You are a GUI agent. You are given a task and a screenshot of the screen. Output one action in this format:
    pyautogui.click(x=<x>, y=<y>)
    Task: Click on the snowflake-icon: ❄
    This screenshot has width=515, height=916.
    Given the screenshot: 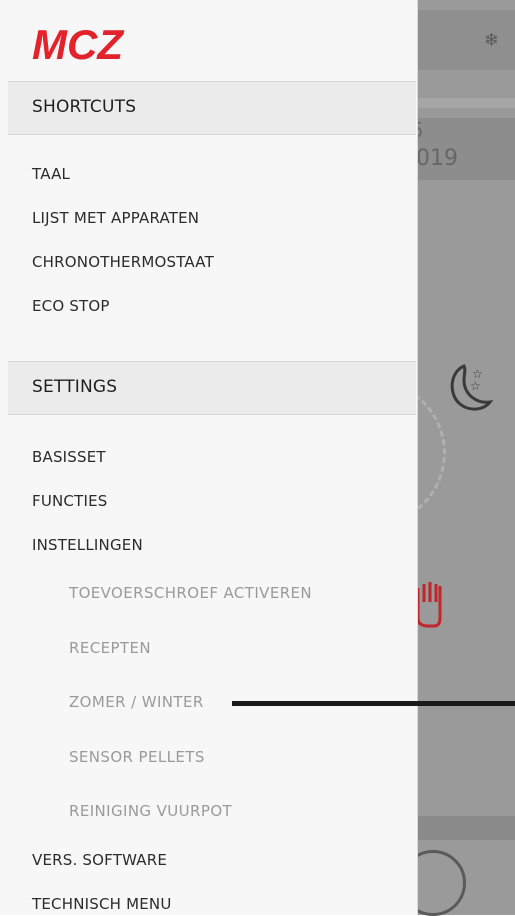 What is the action you would take?
    pyautogui.click(x=491, y=40)
    